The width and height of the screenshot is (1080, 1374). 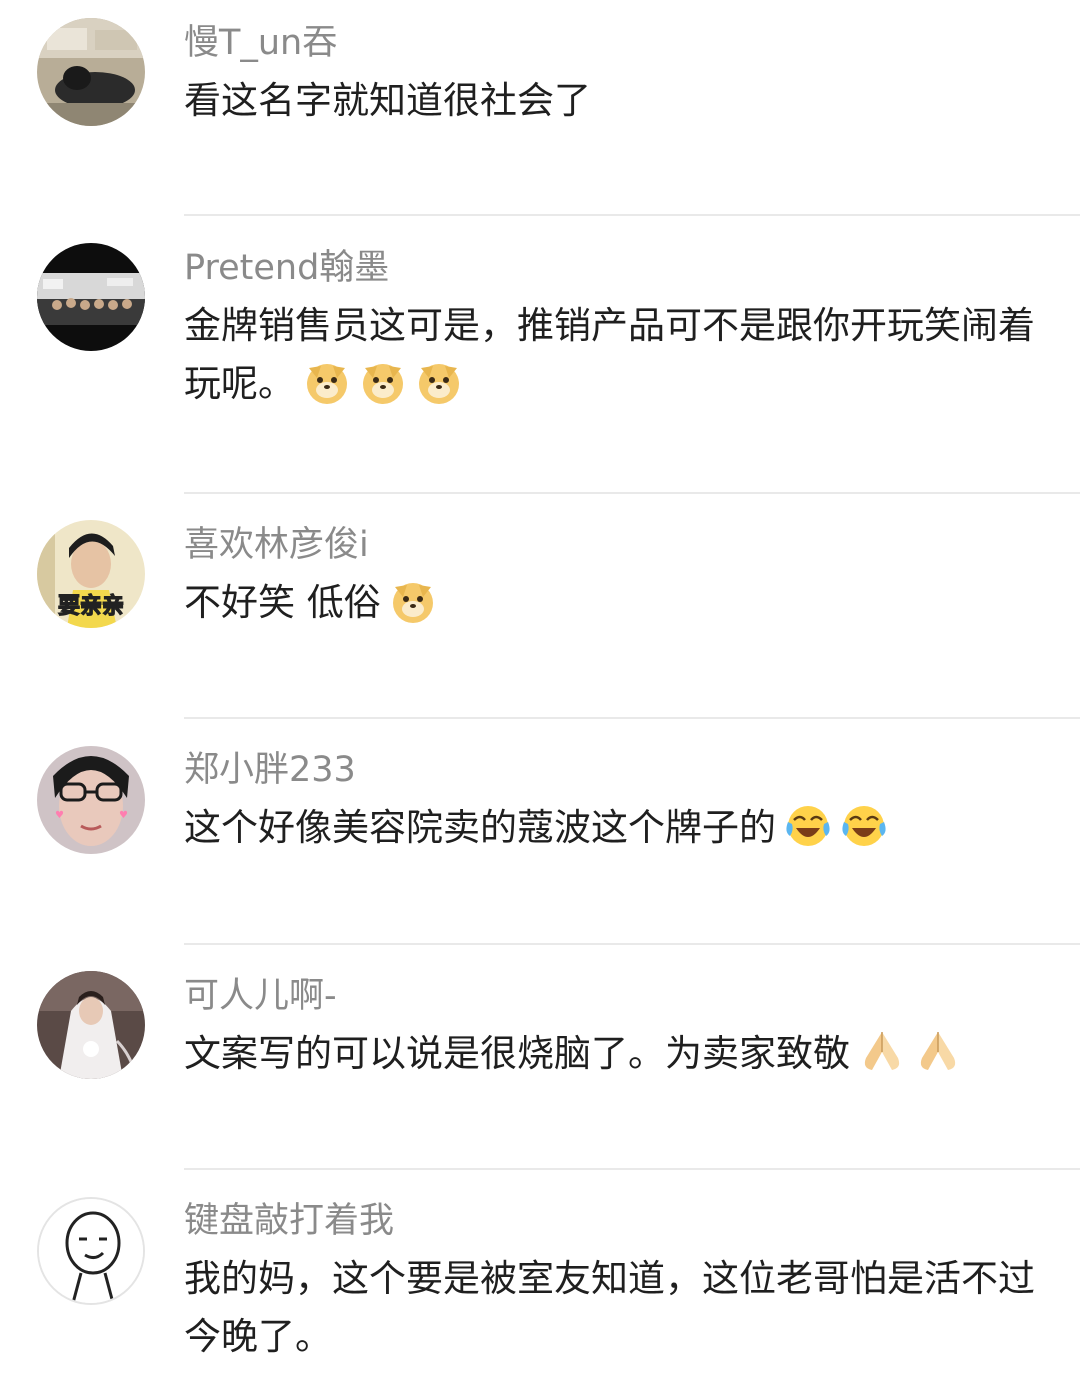 What do you see at coordinates (282, 602) in the screenshot?
I see `comment-text-content: 不好笑 低俗` at bounding box center [282, 602].